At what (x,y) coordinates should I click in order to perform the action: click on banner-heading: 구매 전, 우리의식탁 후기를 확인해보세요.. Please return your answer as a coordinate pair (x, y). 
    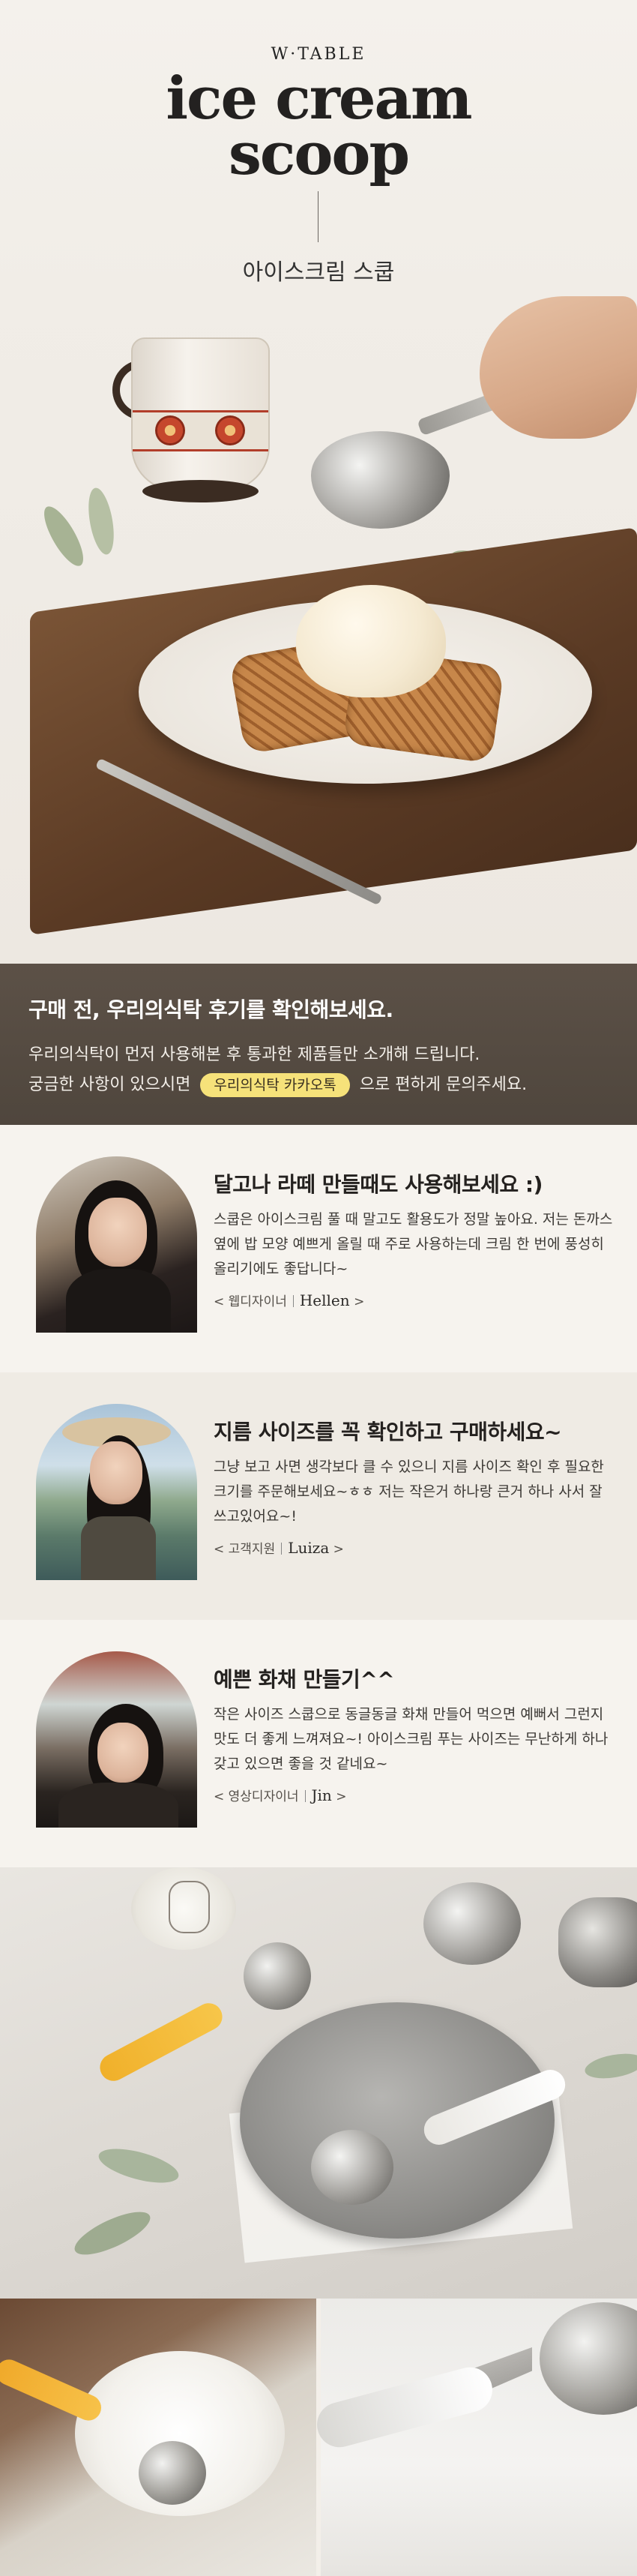
    Looking at the image, I should click on (210, 1010).